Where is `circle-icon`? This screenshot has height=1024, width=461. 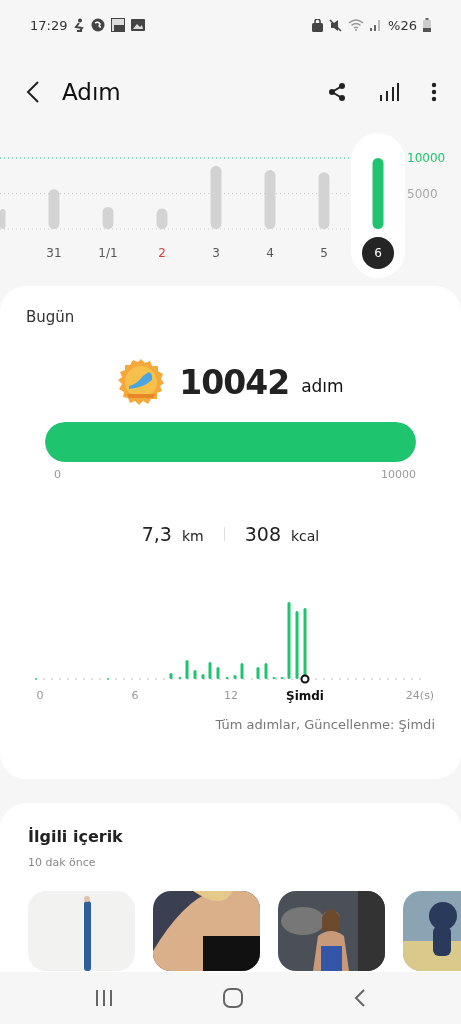
circle-icon is located at coordinates (98, 25).